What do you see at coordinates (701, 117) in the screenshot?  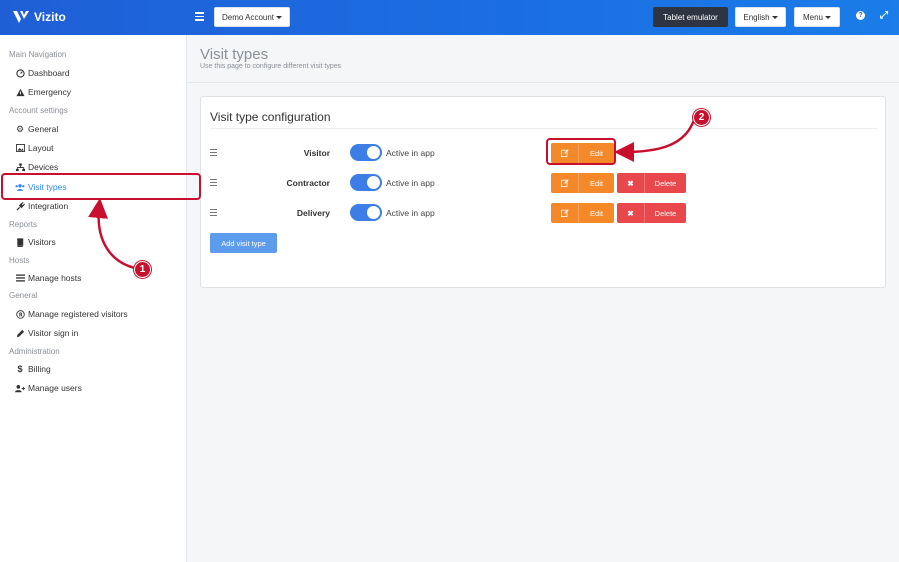 I see `annotation-badge-2: 2` at bounding box center [701, 117].